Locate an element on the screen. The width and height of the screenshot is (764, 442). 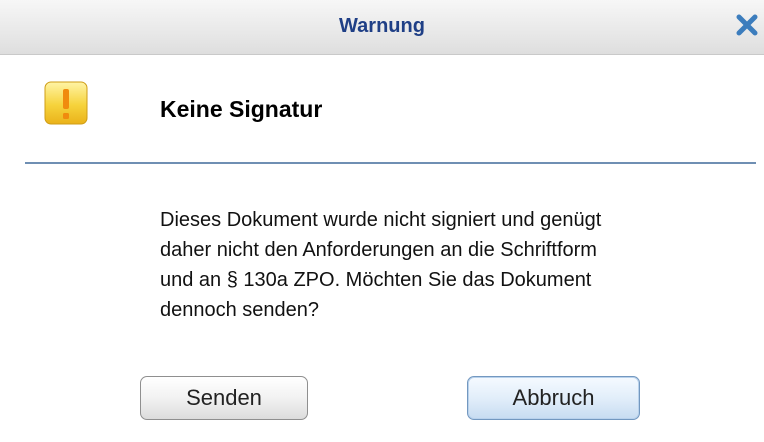
warning-icon is located at coordinates (66, 103).